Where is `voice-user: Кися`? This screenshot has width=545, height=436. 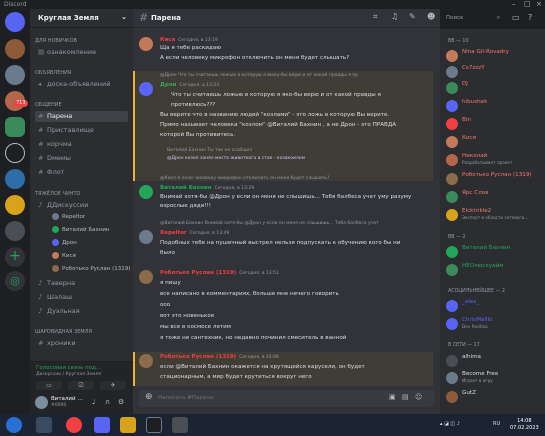 voice-user: Кися is located at coordinates (64, 255).